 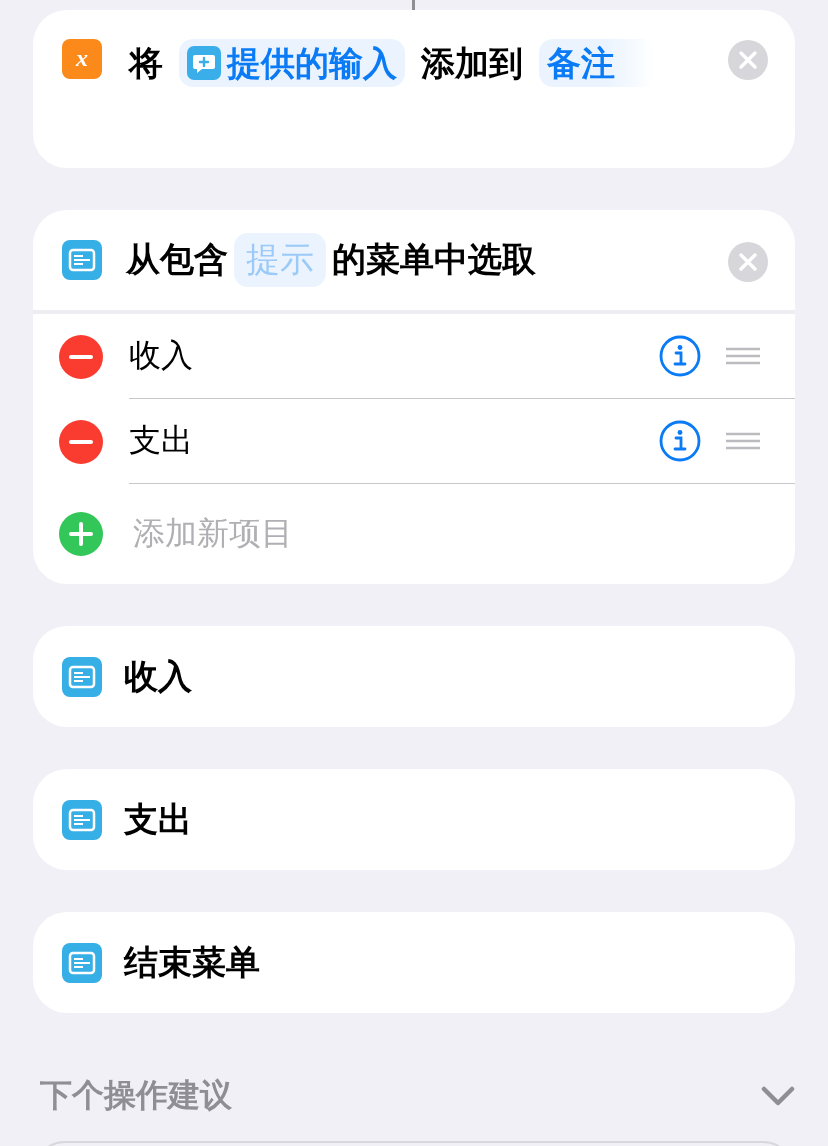 I want to click on action-text: 从包含, so click(x=176, y=259).